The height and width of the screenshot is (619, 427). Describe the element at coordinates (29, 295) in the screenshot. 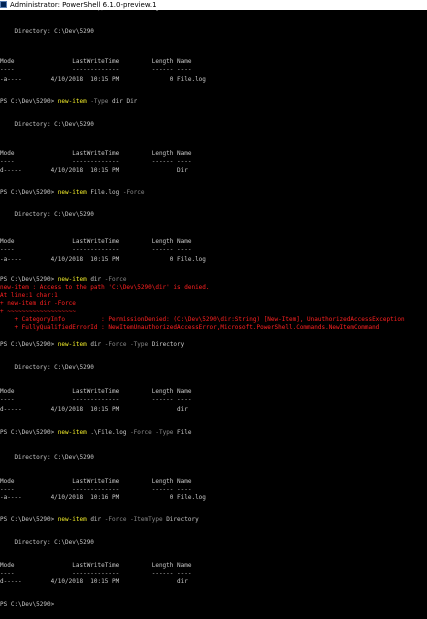

I see `error-text: At line:1 char:1` at that location.